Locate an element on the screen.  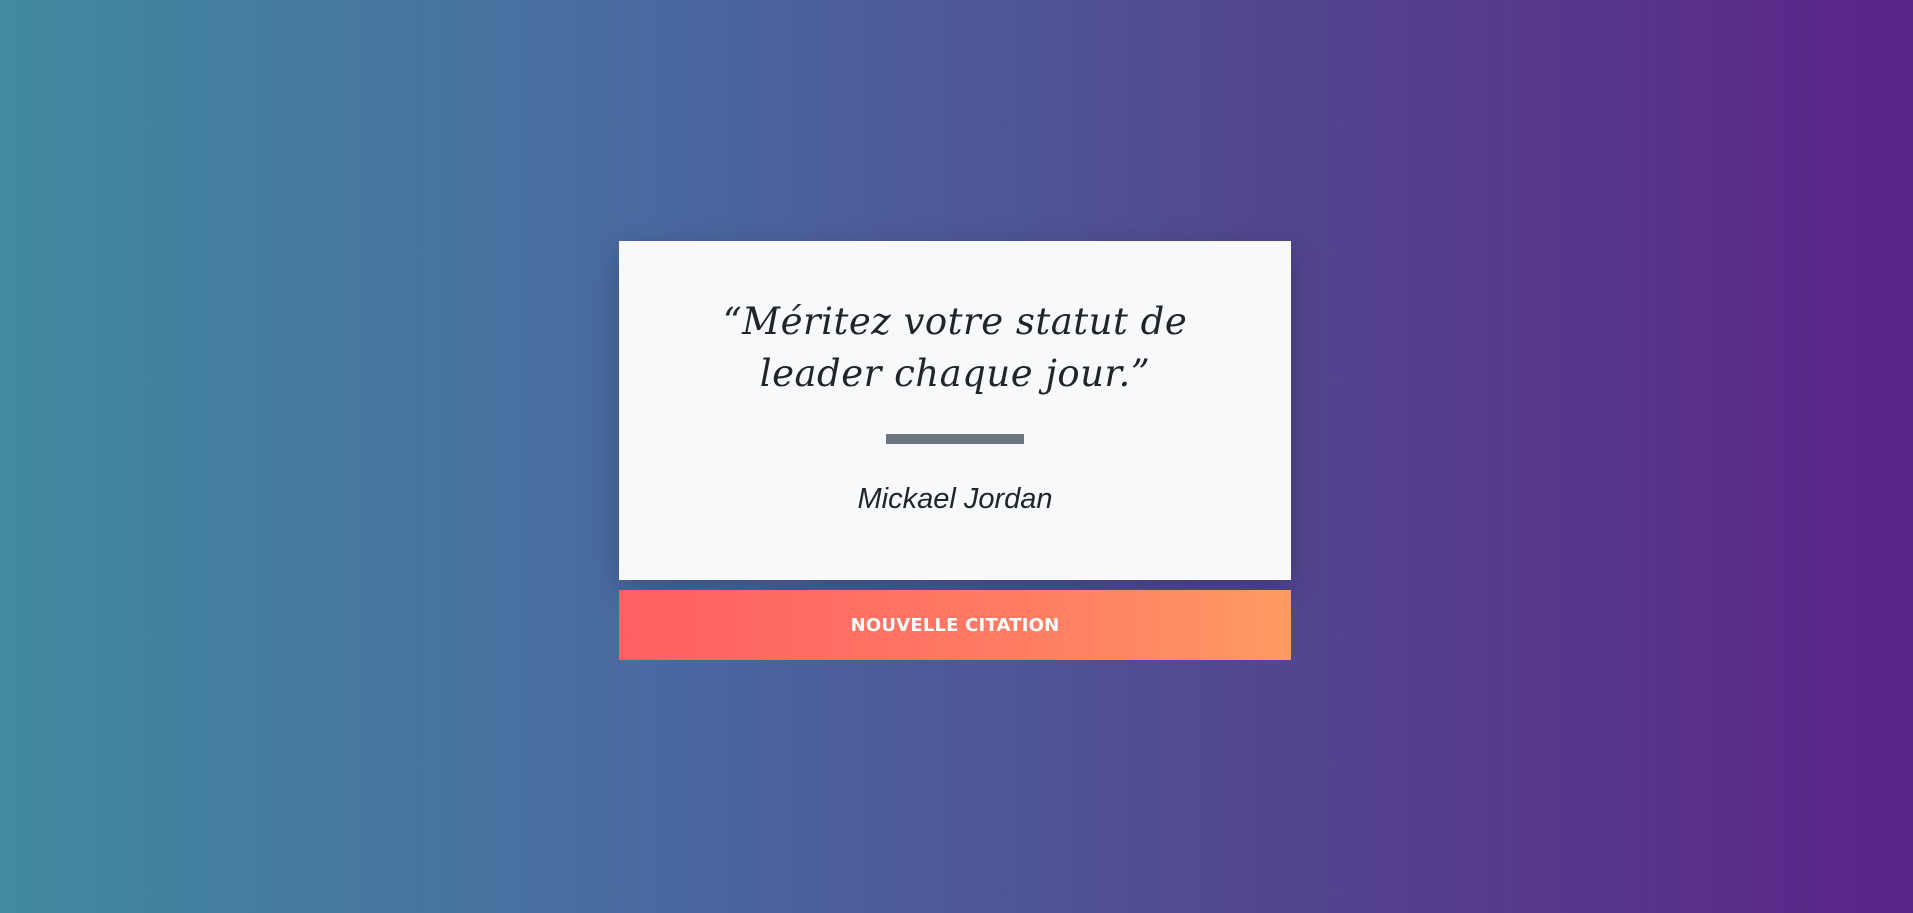
quote-author: Mickael Jordan is located at coordinates (955, 499).